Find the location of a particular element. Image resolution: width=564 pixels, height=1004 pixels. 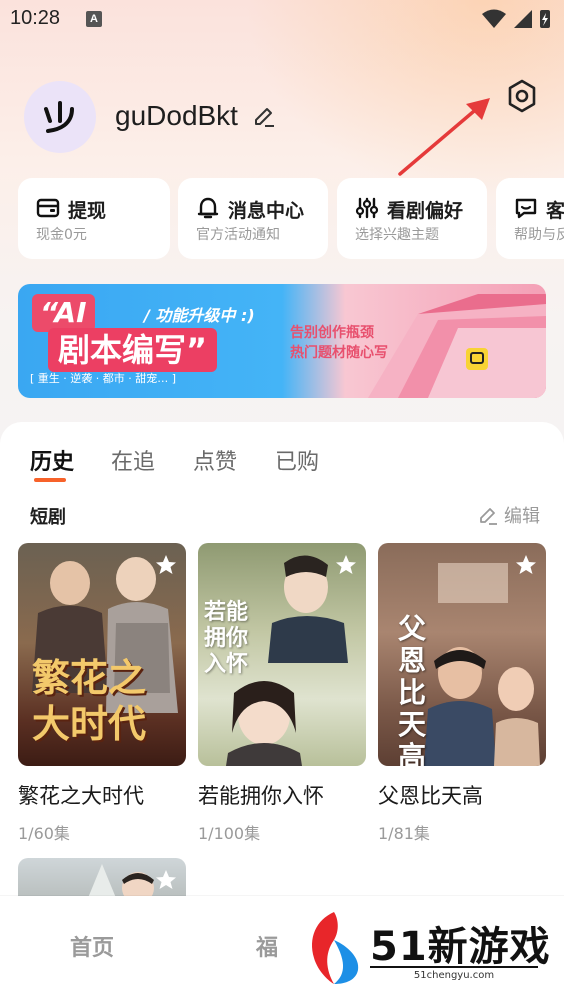

status-bar: 10:28 A is located at coordinates (282, 20).